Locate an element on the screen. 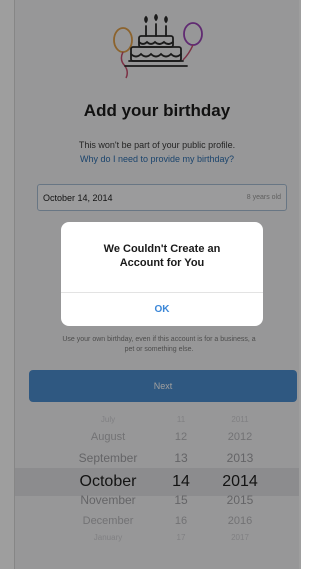 The image size is (320, 569). dialog-title-line-2: Account for You is located at coordinates (162, 263).